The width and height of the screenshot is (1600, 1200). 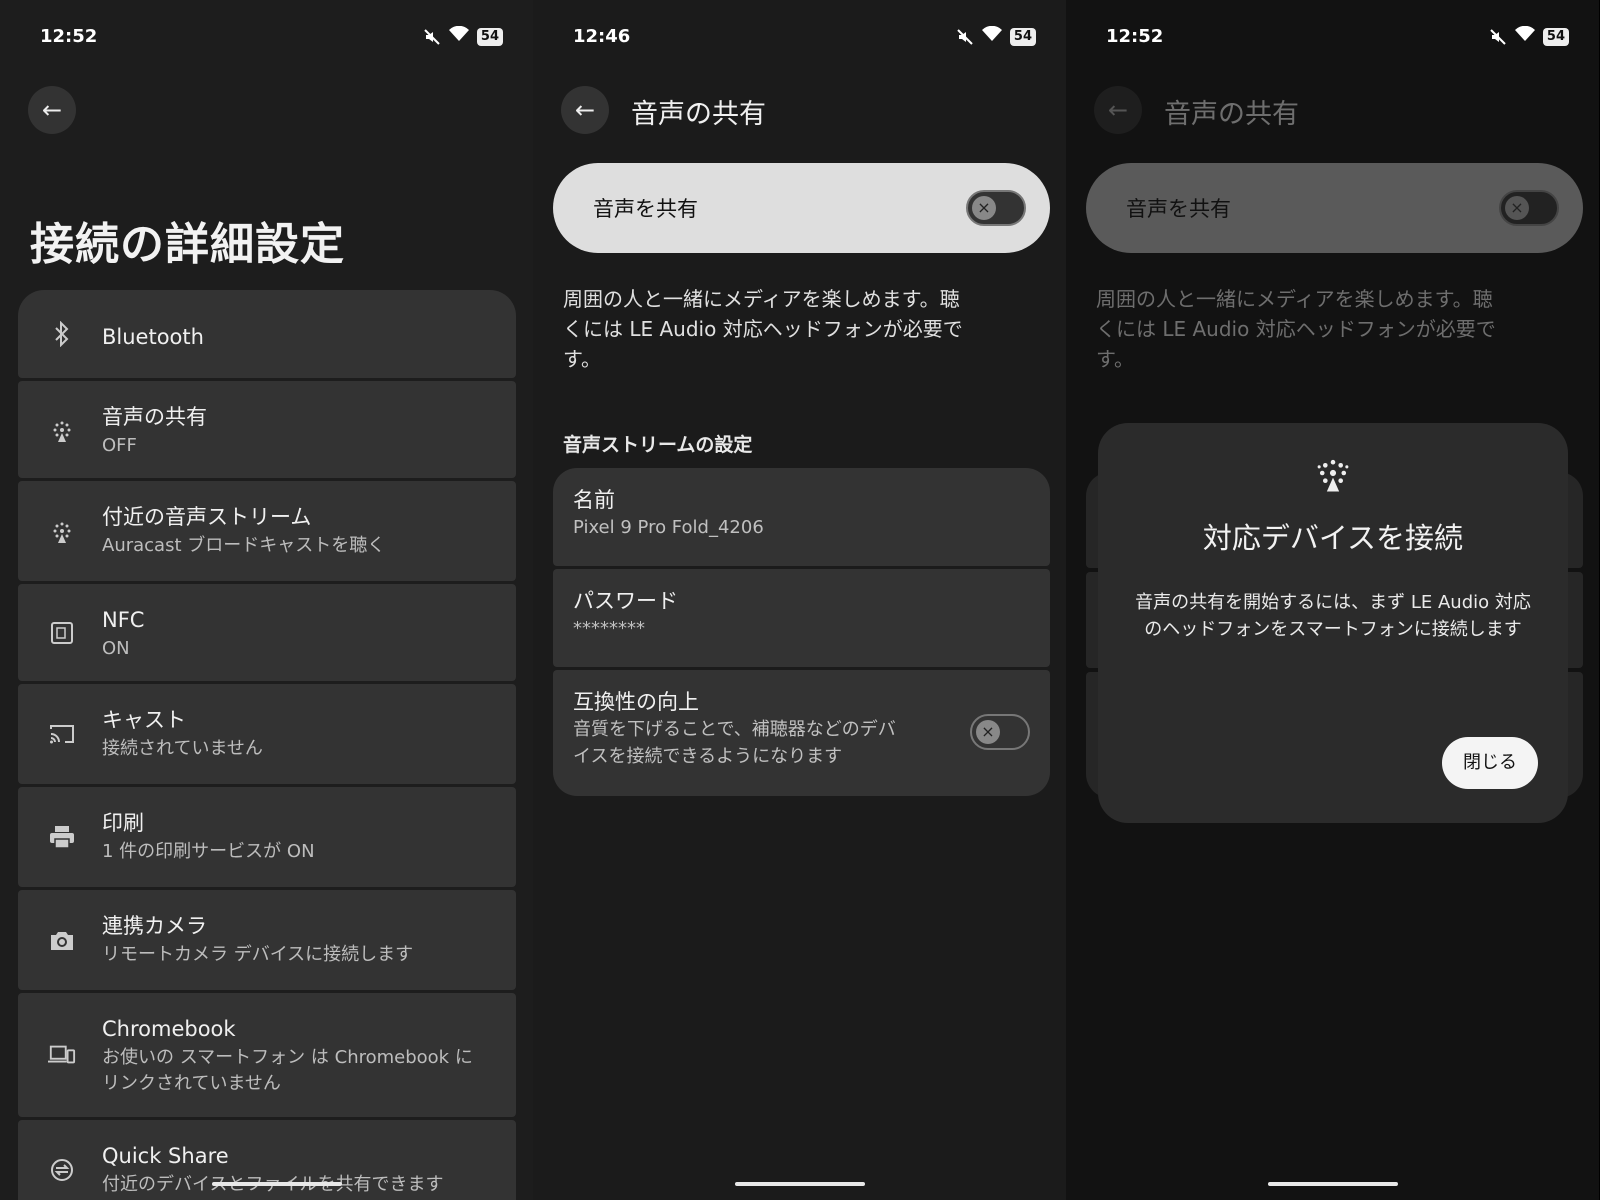 What do you see at coordinates (62, 633) in the screenshot?
I see `nfc-icon` at bounding box center [62, 633].